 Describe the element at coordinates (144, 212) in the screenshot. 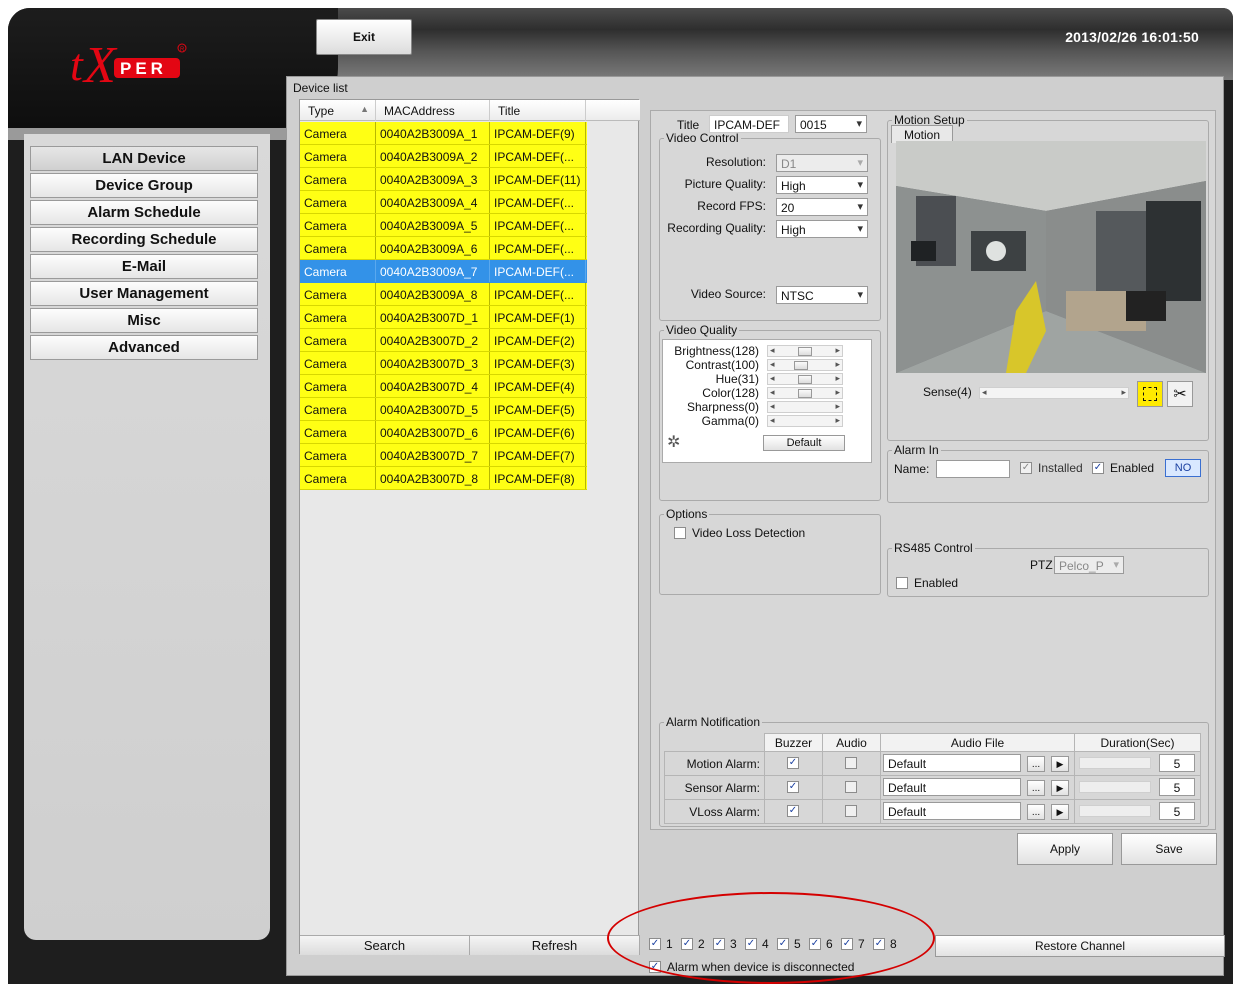

I see `nav-item-alarm-schedule: Alarm Schedule` at that location.